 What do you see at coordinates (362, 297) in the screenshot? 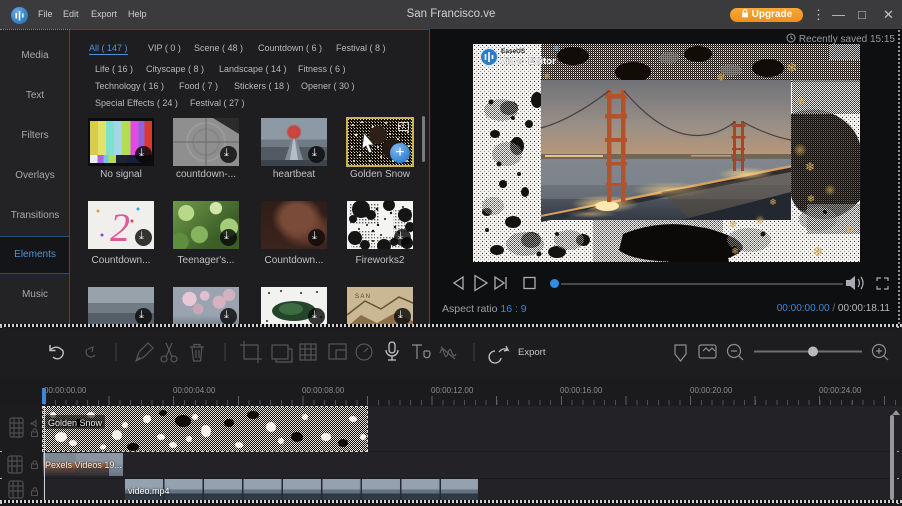
I see `svg-text: S A N` at bounding box center [362, 297].